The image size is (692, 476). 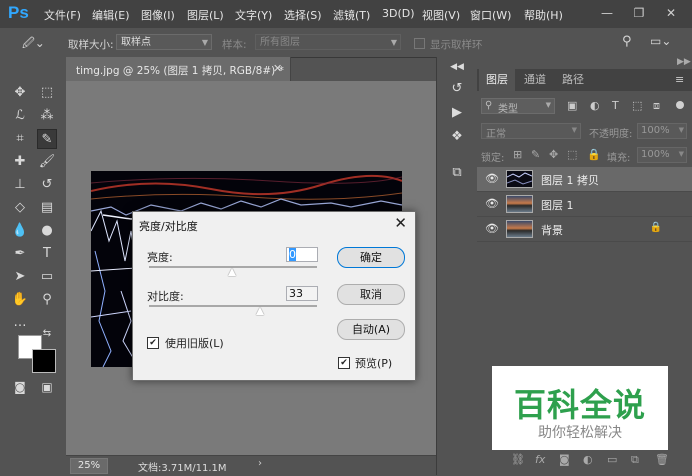 I want to click on lock-artboard-icon: ⬚, so click(x=572, y=154).